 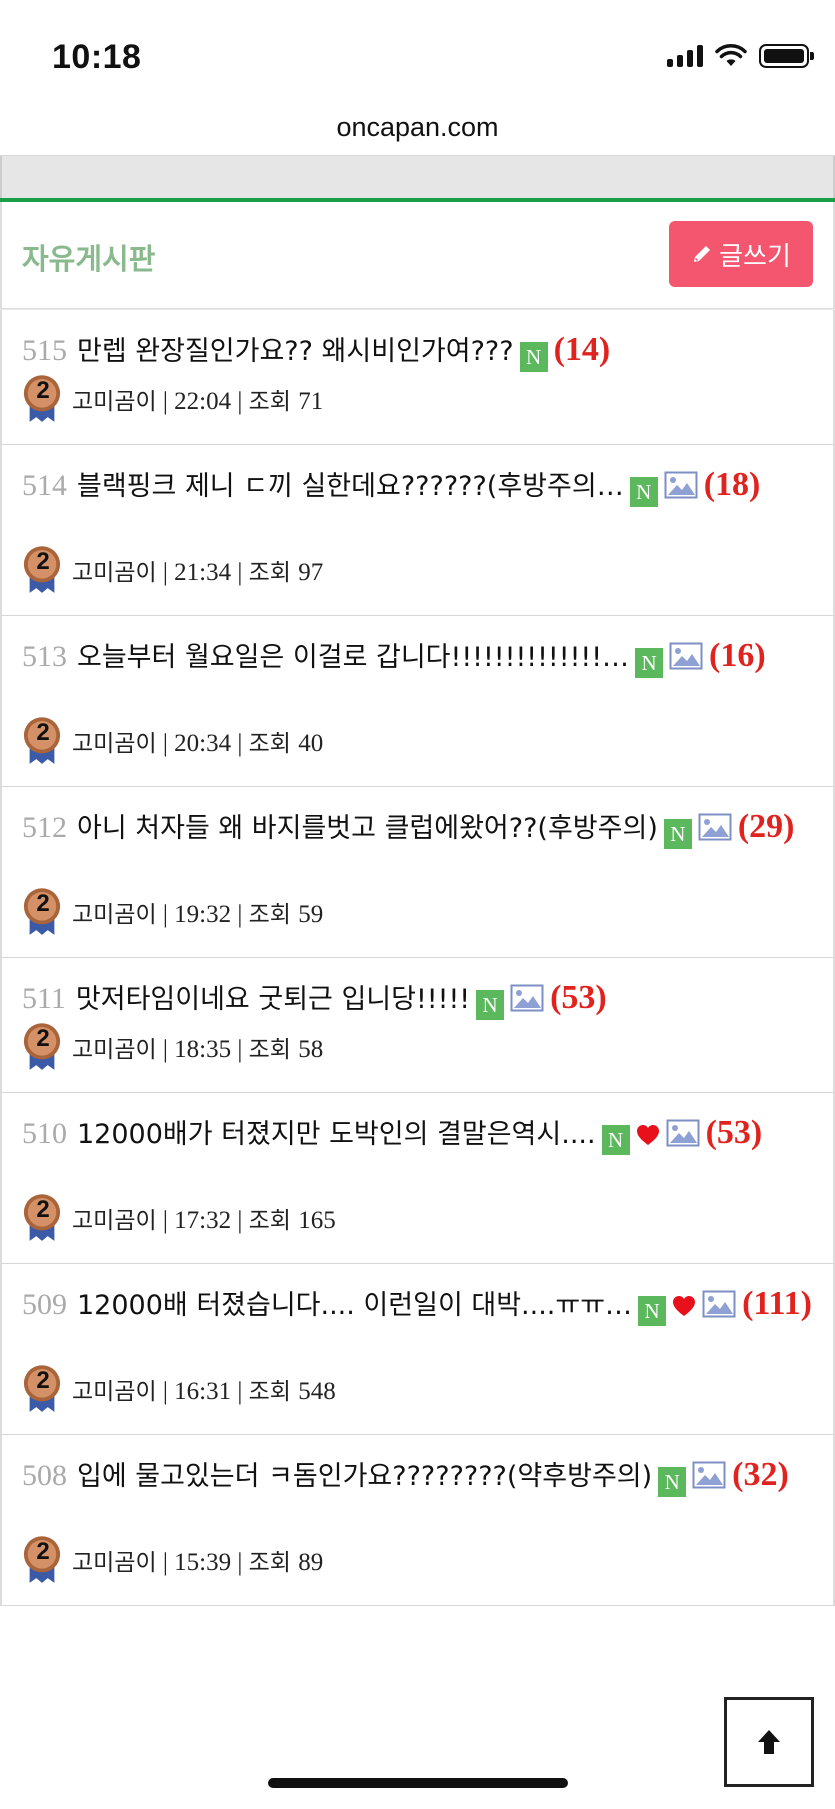 I want to click on address-bar: oncapan.com, so click(x=417, y=127).